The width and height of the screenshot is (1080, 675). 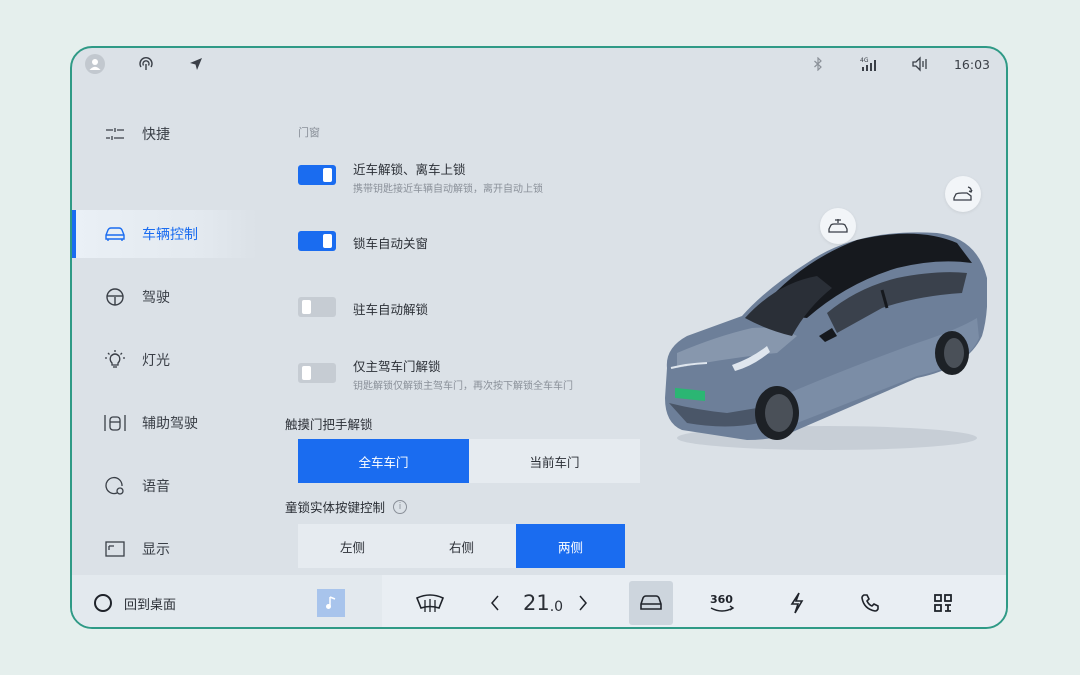 I want to click on sidebar-item-voice: 语音, so click(x=162, y=486).